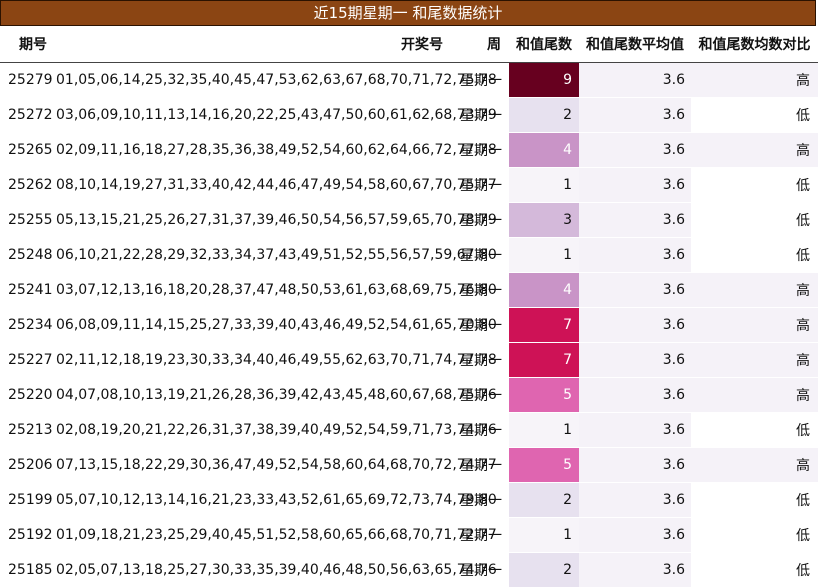  Describe the element at coordinates (28, 150) in the screenshot. I see `issue-cell: 25265` at that location.